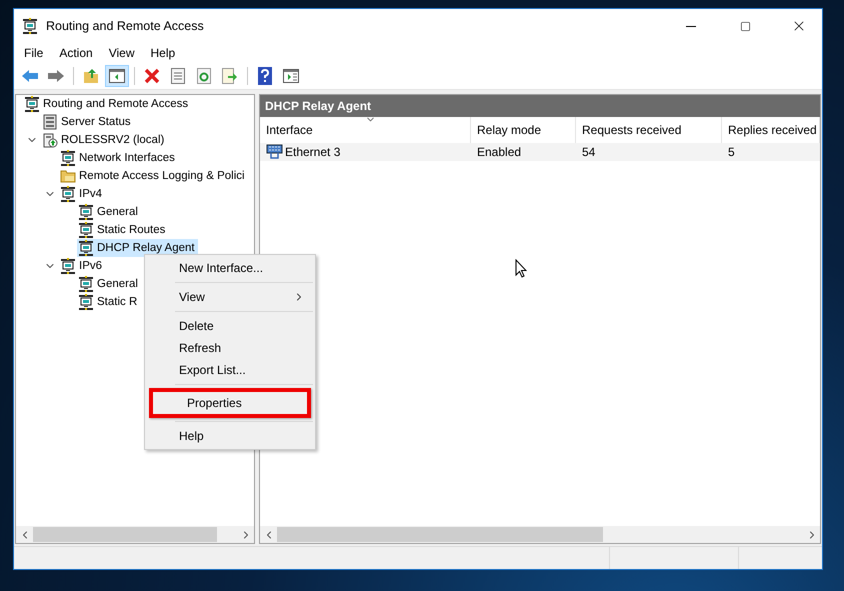 Image resolution: width=844 pixels, height=591 pixels. I want to click on tree-item: Routing and Remote Access, so click(107, 104).